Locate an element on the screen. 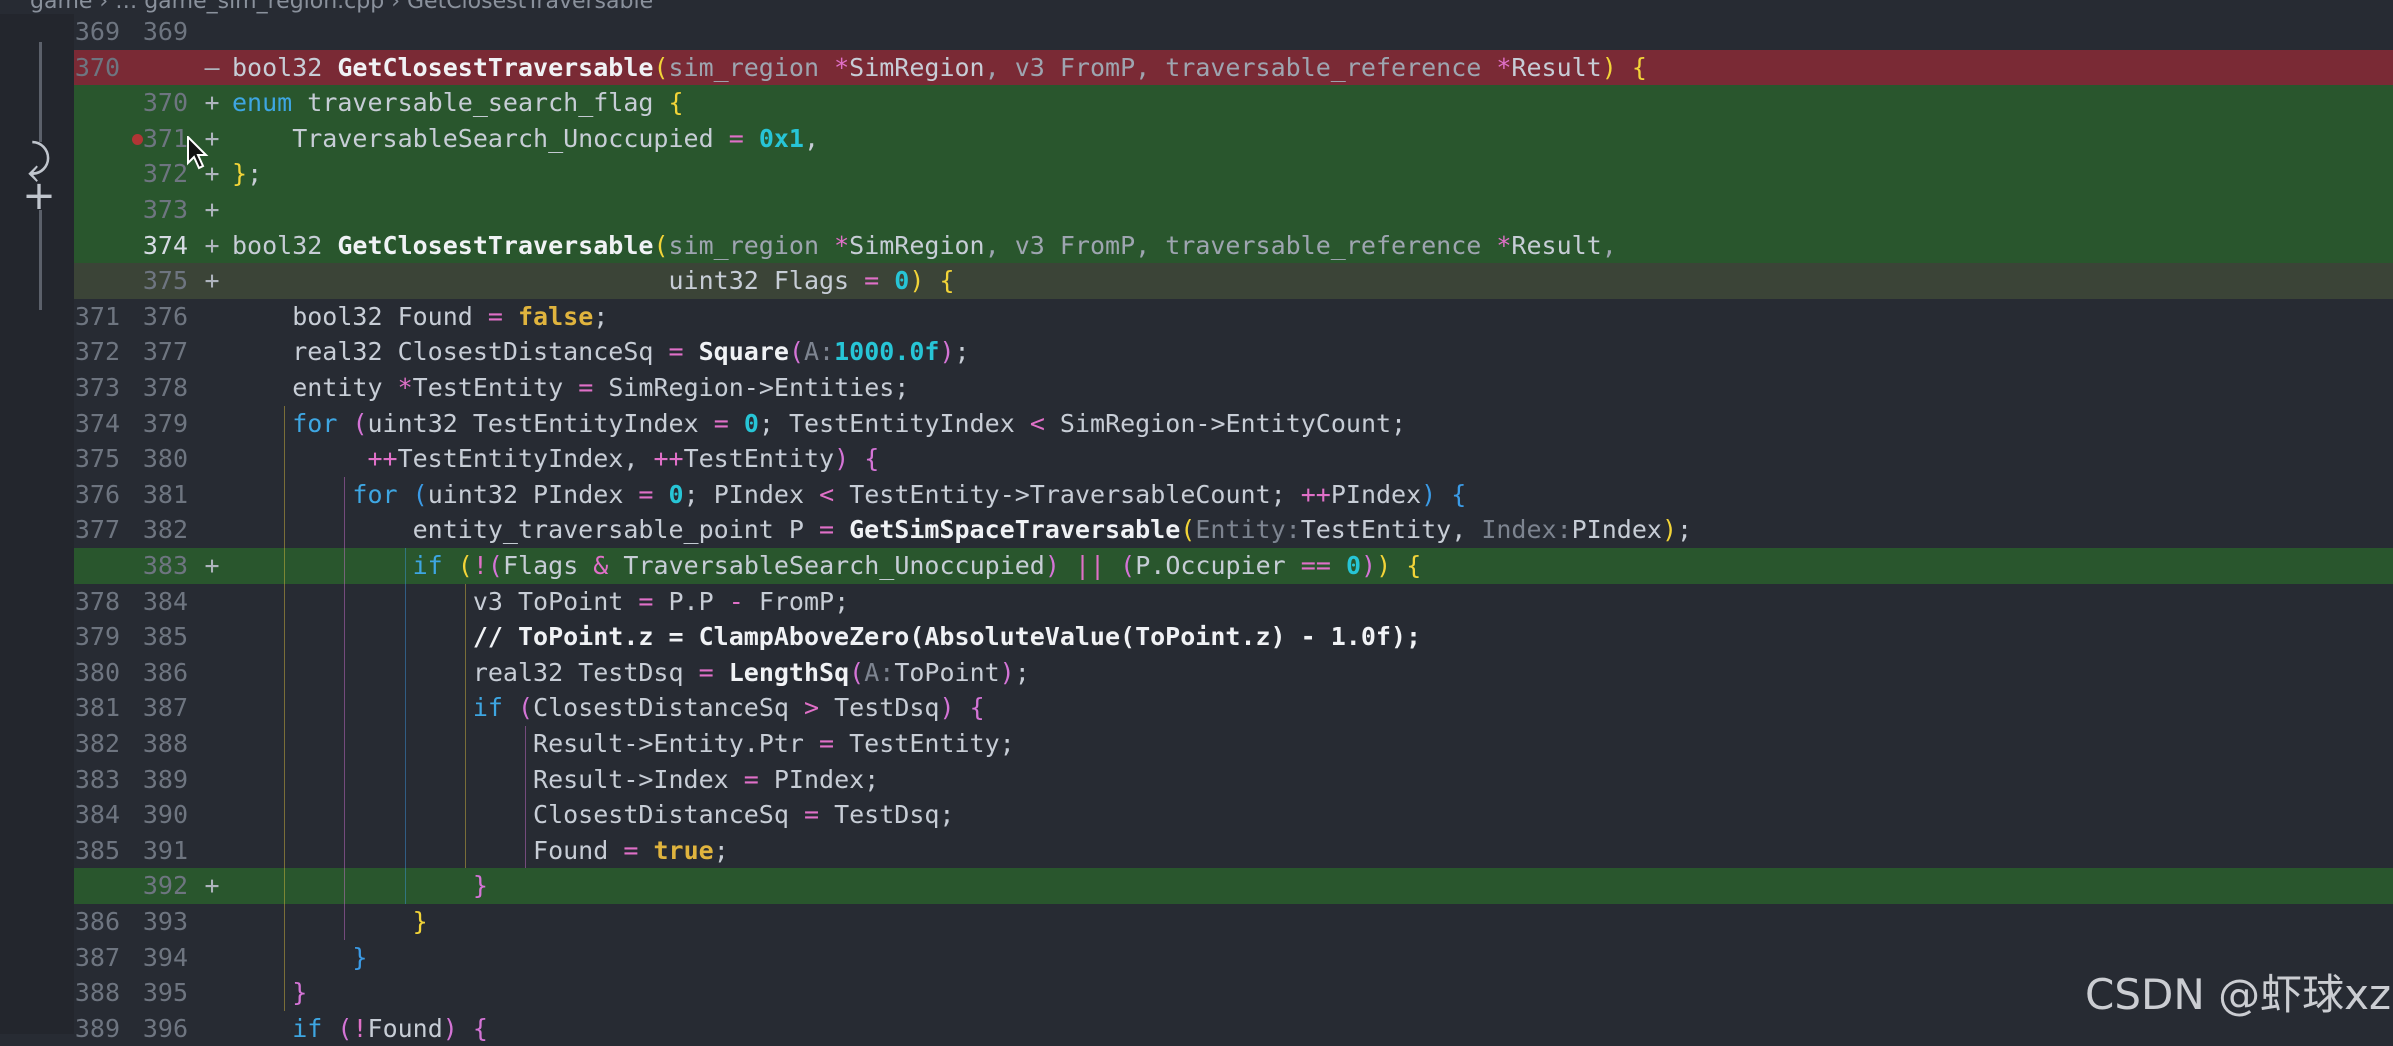 The height and width of the screenshot is (1046, 2393). code-line: 387 394 } is located at coordinates (1233, 958).